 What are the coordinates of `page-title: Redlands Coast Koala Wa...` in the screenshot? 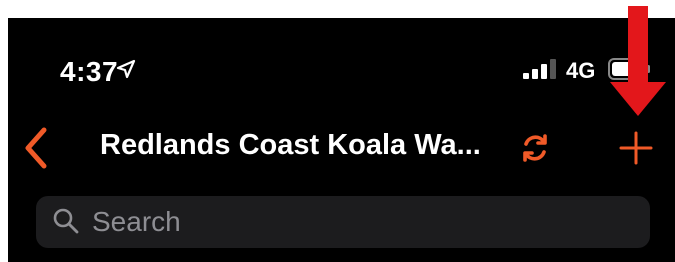 It's located at (290, 145).